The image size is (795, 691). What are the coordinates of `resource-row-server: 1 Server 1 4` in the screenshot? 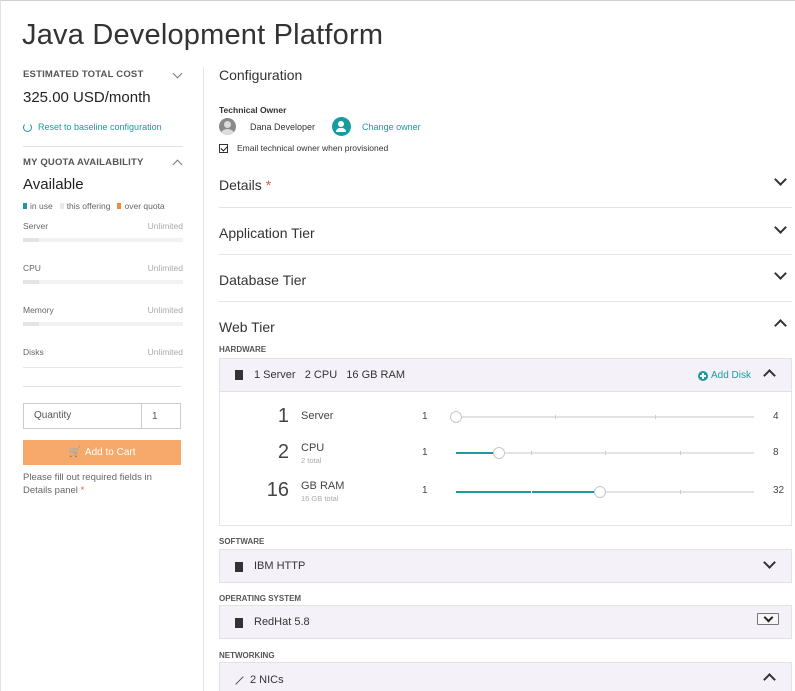 It's located at (528, 416).